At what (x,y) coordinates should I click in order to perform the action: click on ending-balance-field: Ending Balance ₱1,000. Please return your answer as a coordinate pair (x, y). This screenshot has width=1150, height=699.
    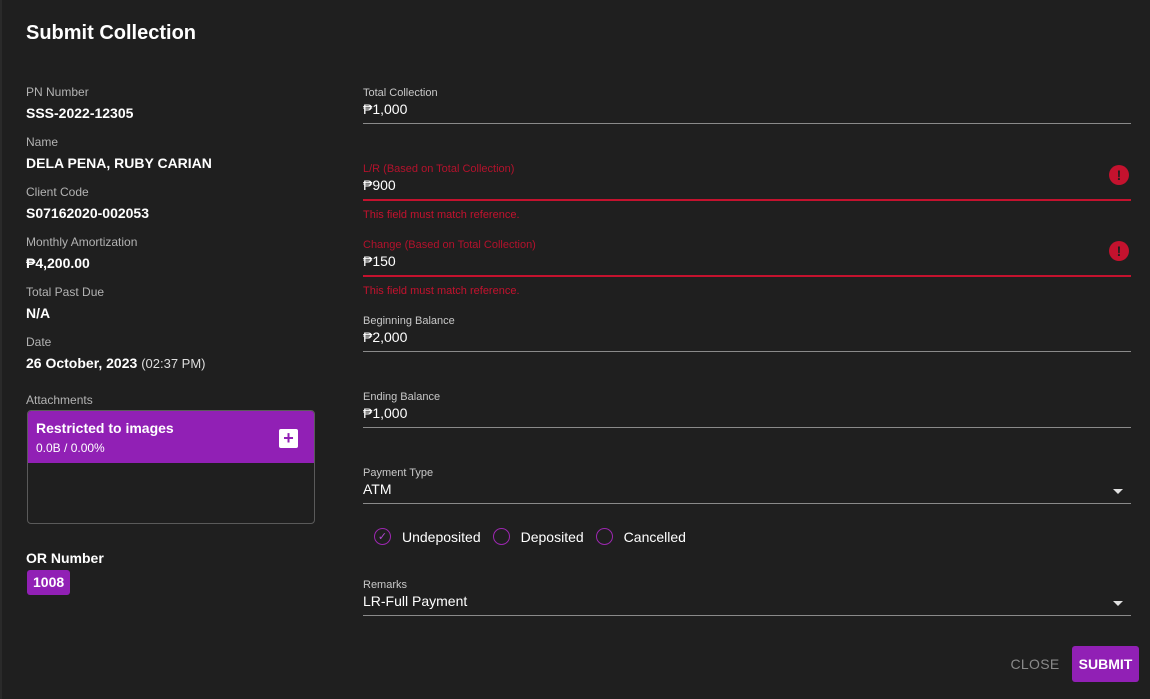
    Looking at the image, I should click on (747, 409).